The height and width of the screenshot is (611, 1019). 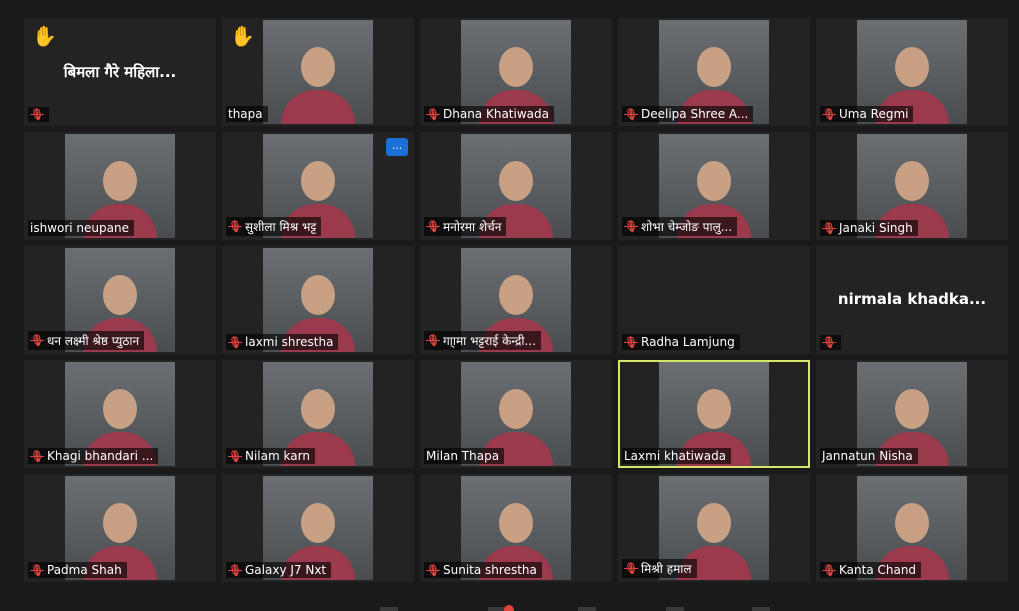 I want to click on participant-tile: ... 🎙 सुशीला मिश्र भट्ट, so click(x=318, y=186).